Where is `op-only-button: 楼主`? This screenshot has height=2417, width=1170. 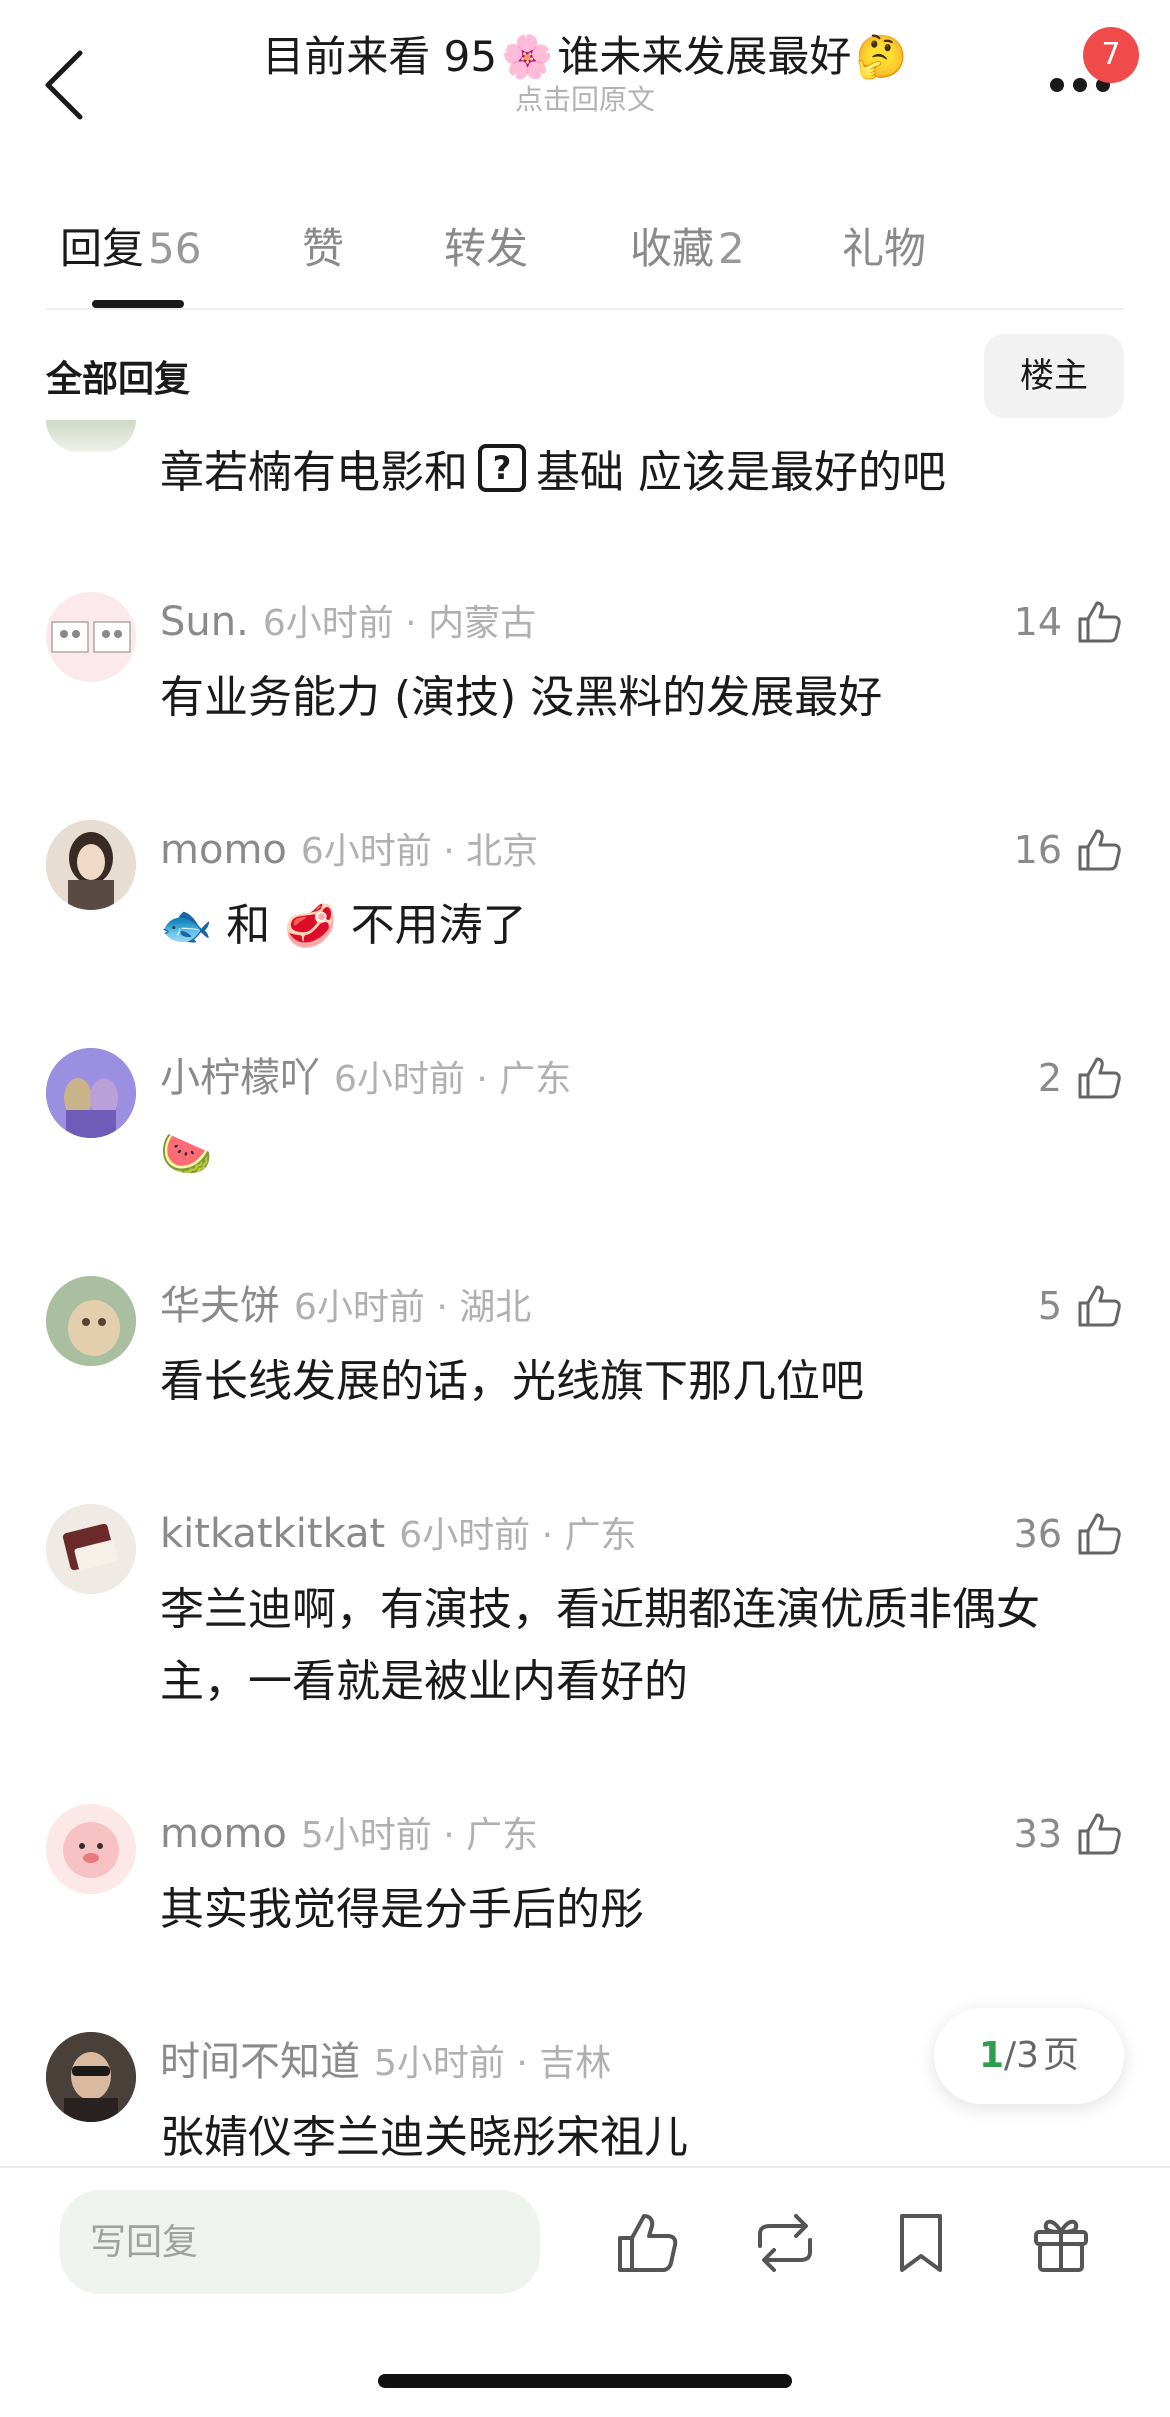 op-only-button: 楼主 is located at coordinates (1054, 376).